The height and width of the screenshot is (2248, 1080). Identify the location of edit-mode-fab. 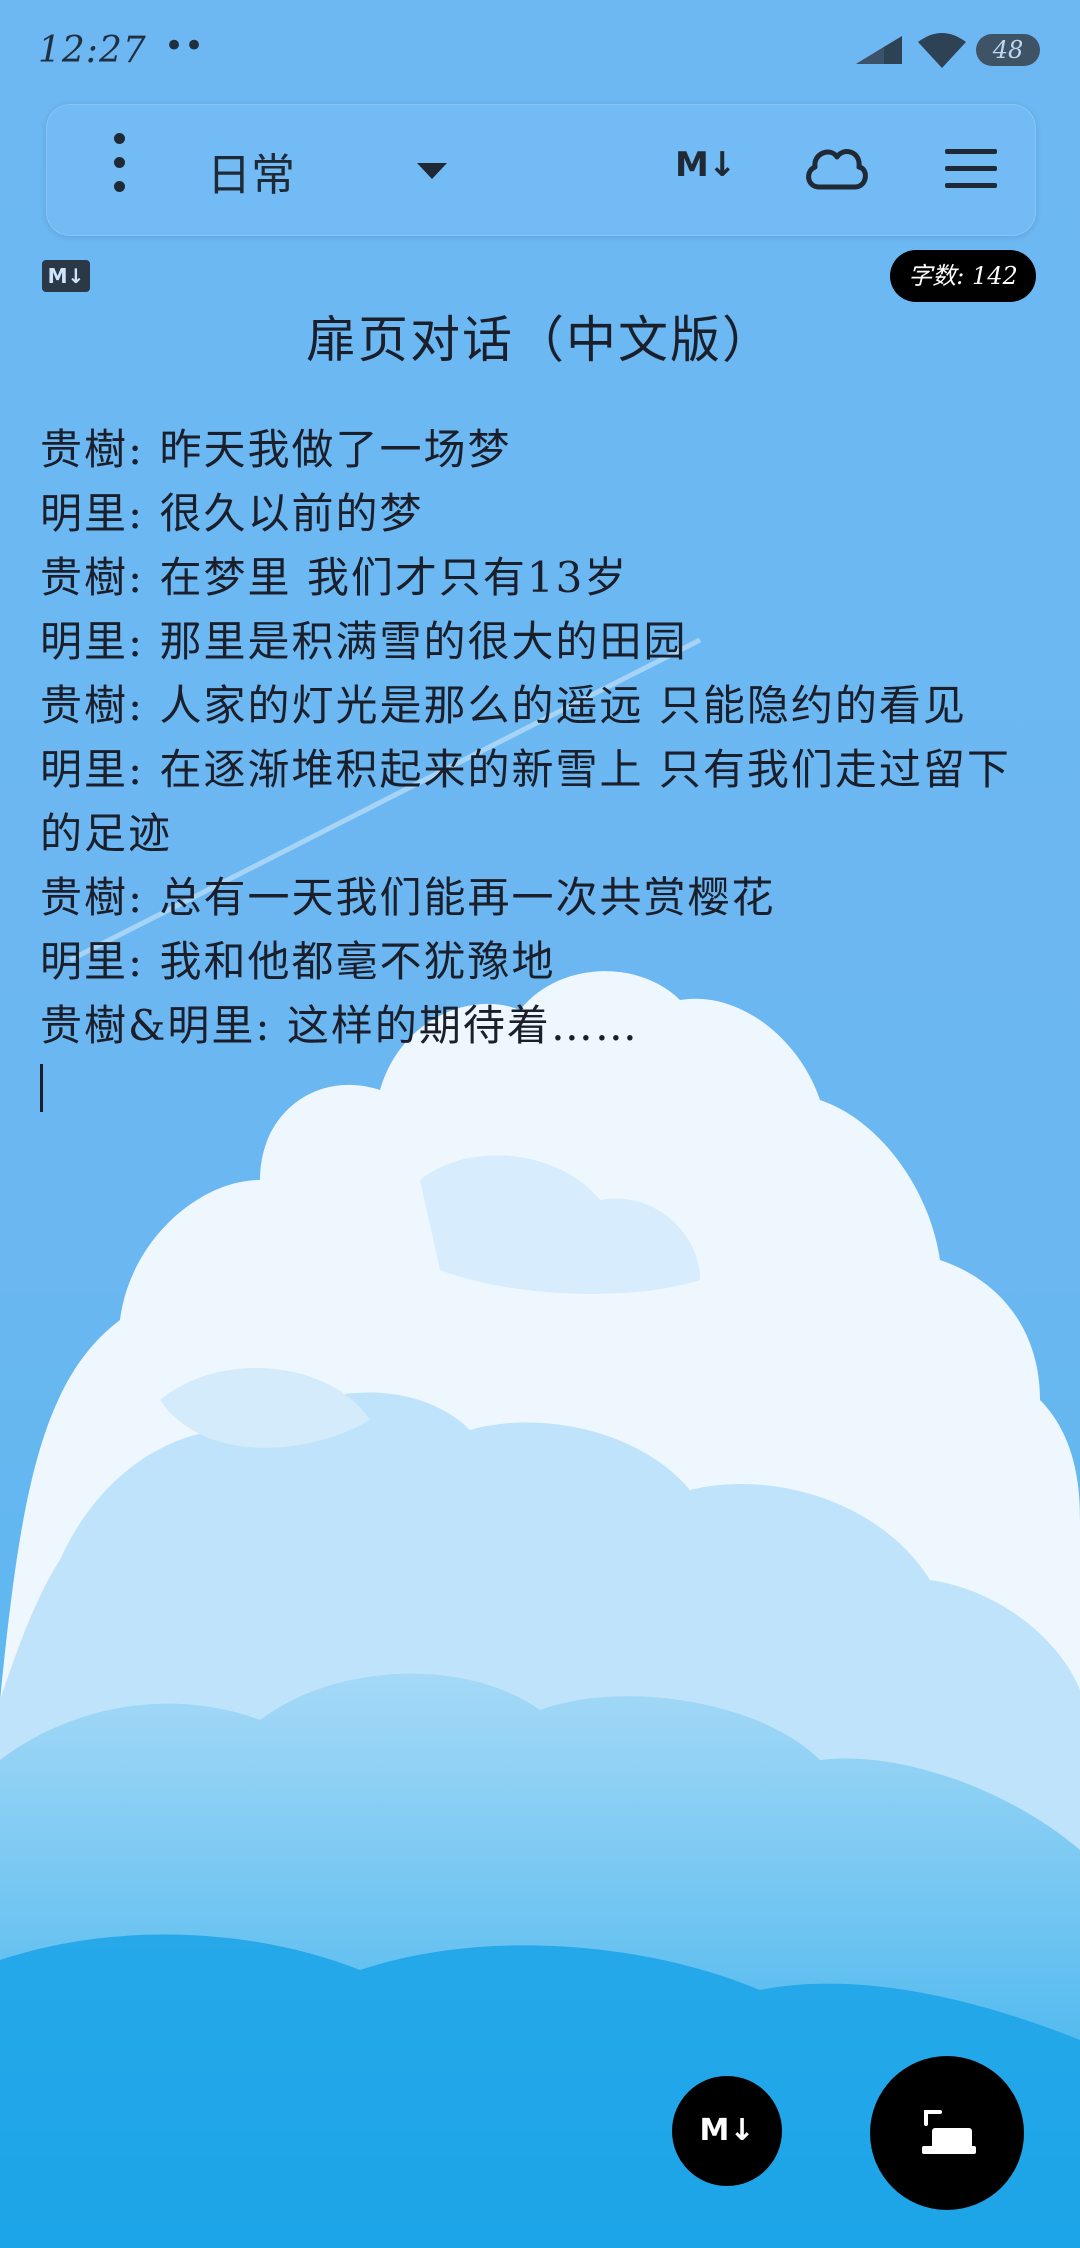
(947, 2133).